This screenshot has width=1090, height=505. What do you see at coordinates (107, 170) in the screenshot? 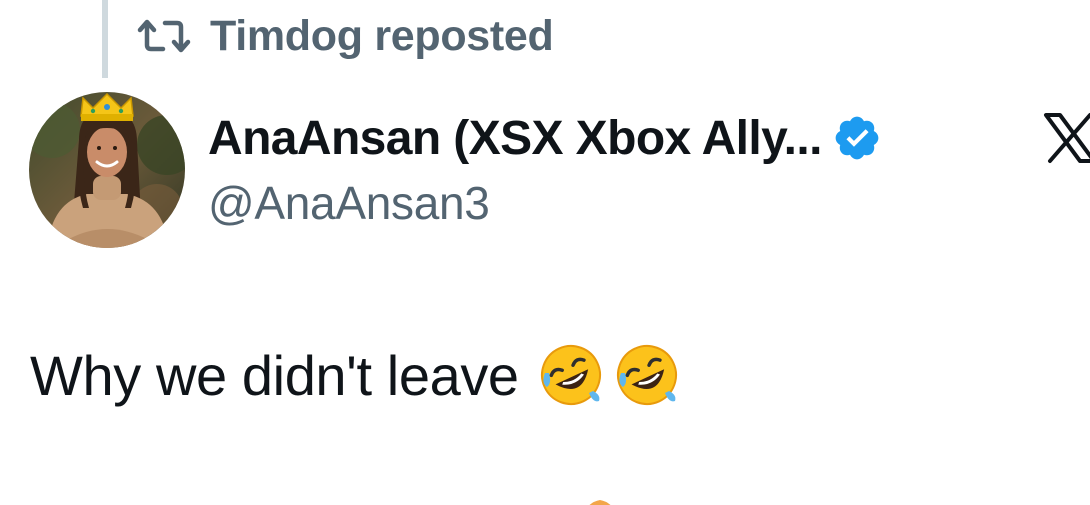
I see `avatar` at bounding box center [107, 170].